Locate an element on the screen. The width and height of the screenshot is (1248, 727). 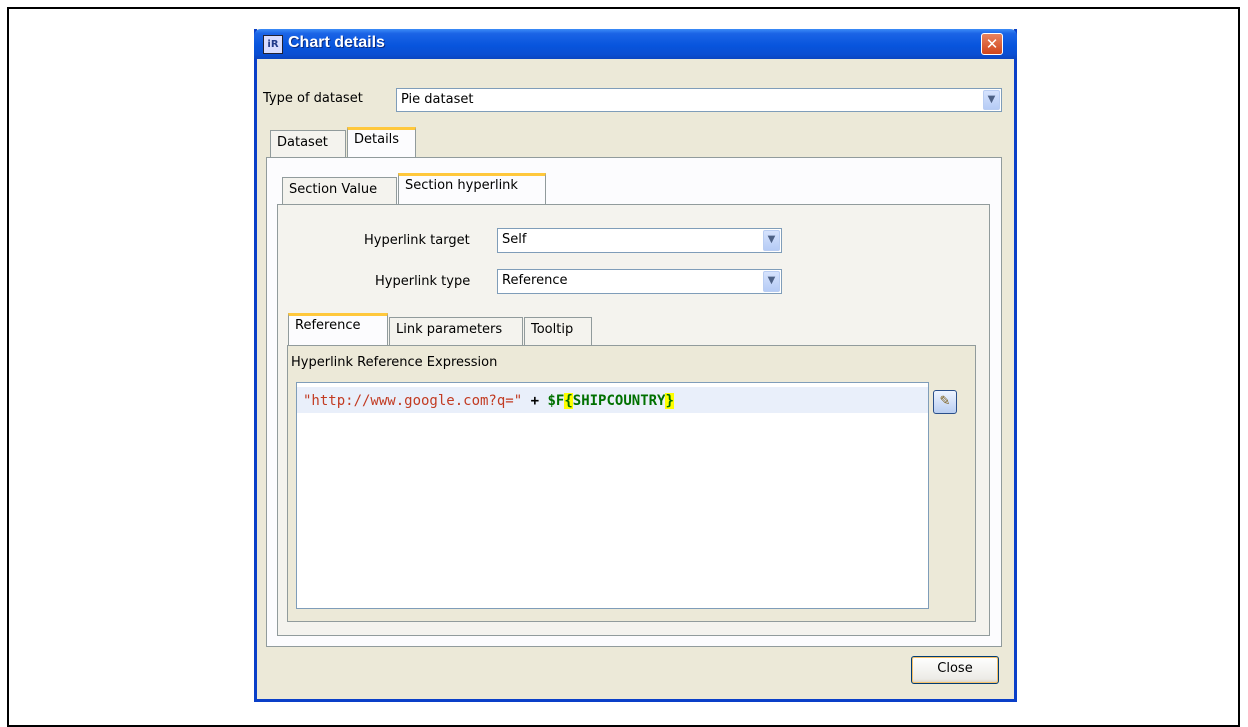
expression-field-prefix: $F is located at coordinates (556, 401).